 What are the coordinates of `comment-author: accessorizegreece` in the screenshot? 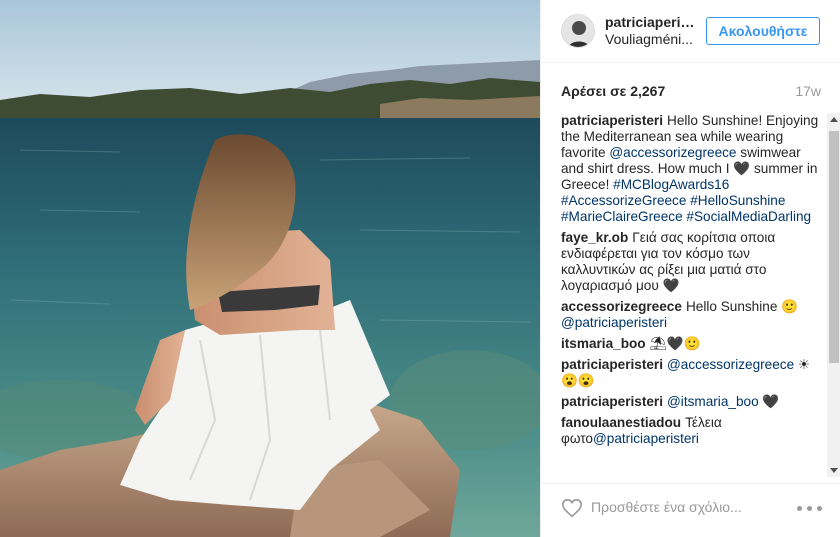 It's located at (621, 306).